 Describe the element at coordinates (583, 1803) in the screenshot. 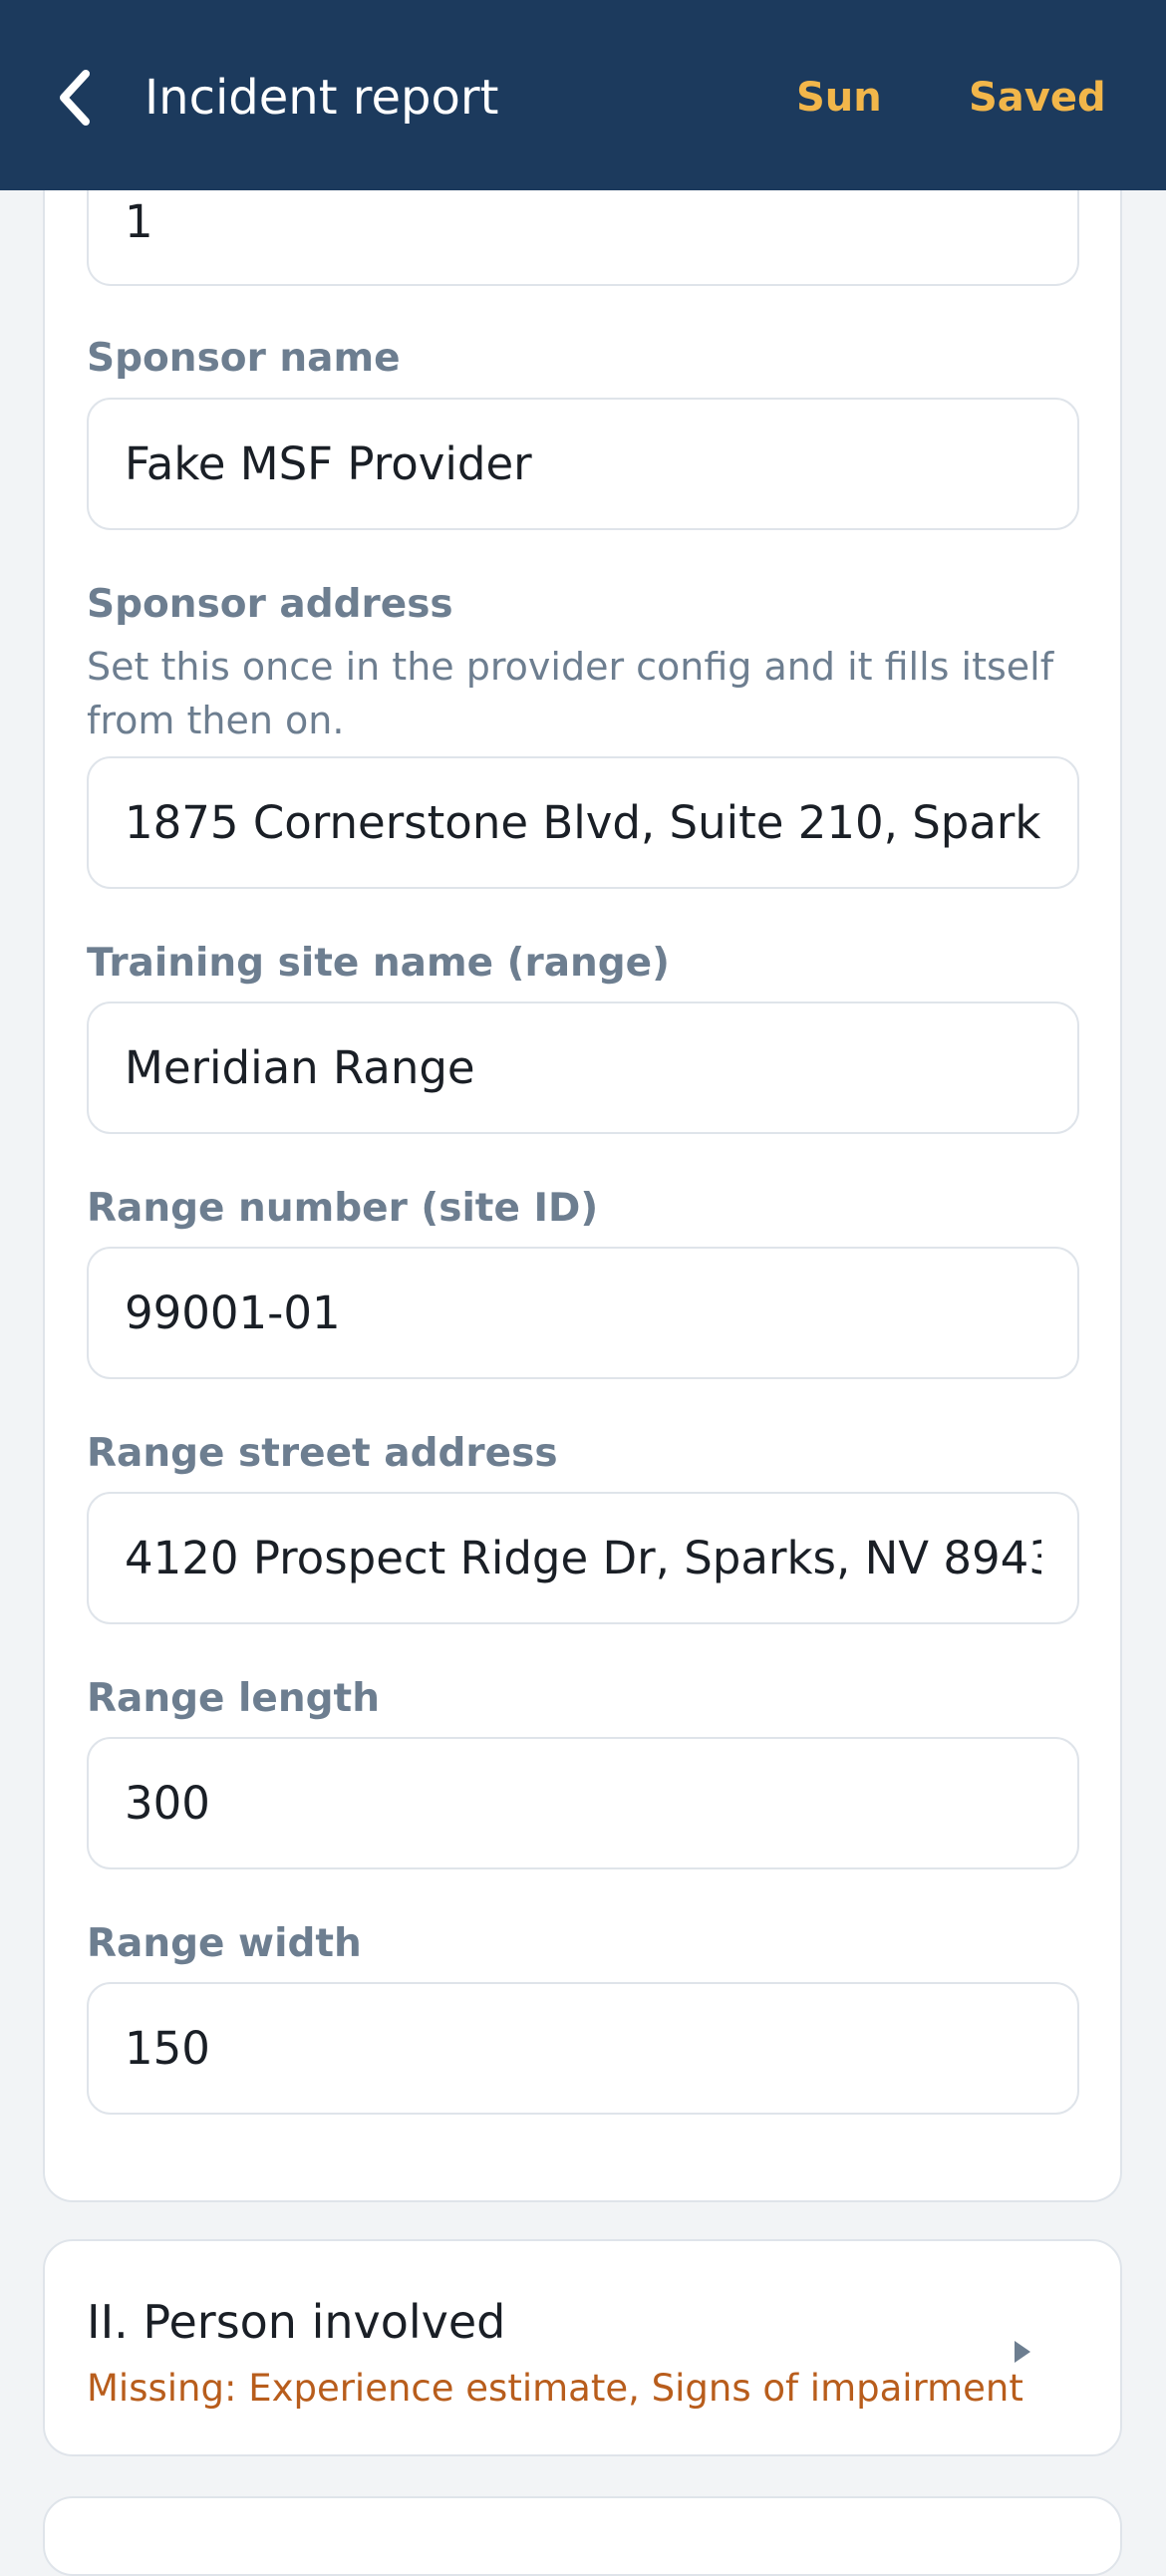

I see `range-length-input: 300` at that location.